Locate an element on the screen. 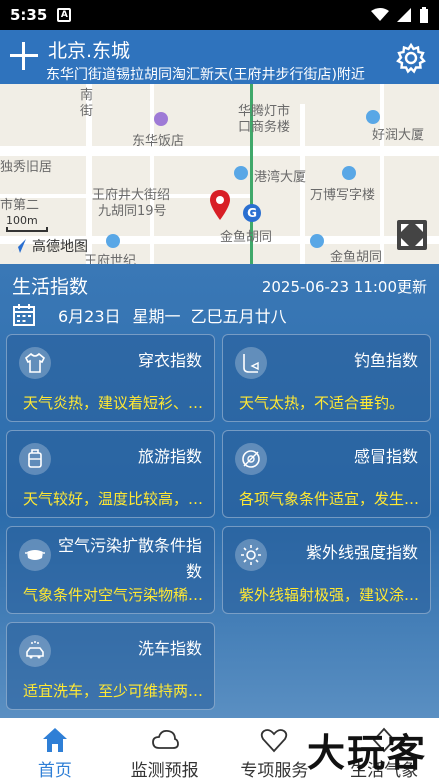 The width and height of the screenshot is (439, 782). map-label: 王府世纪 is located at coordinates (110, 259).